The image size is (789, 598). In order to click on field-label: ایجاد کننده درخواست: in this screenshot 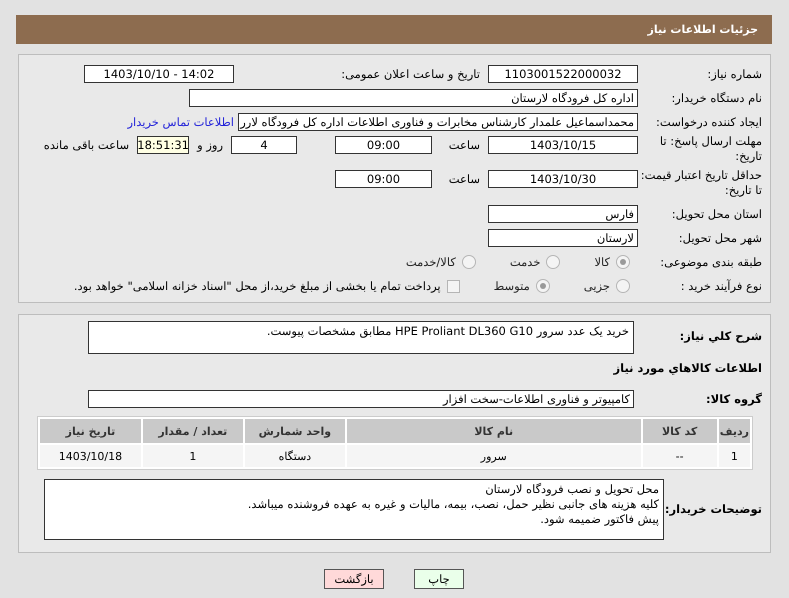, I will do `click(709, 122)`.